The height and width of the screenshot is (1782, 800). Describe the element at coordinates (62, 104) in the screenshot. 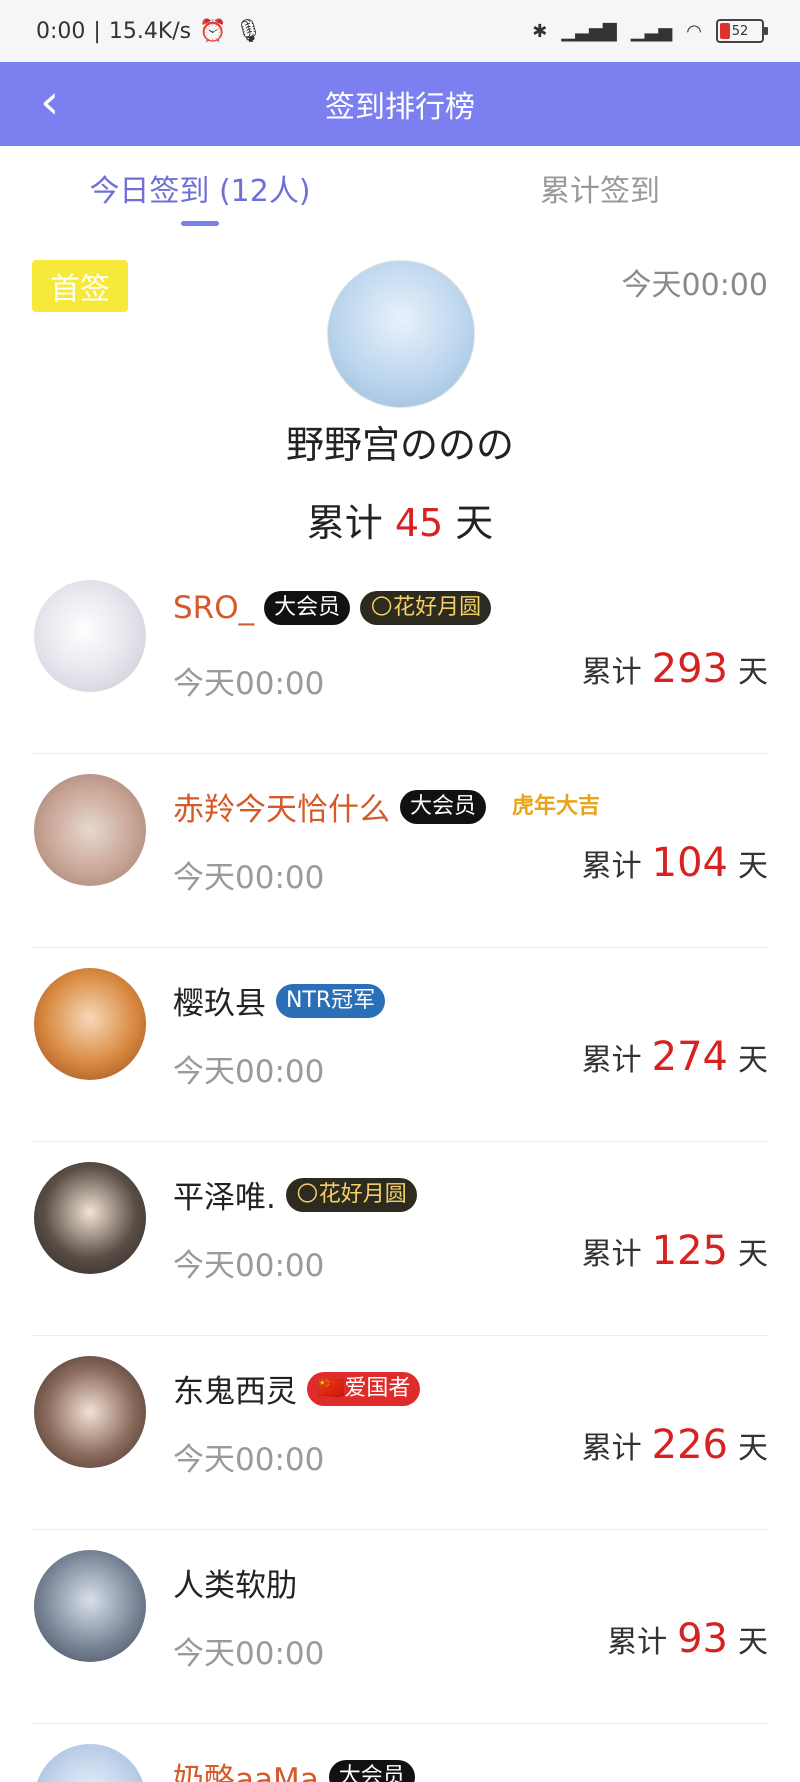

I see `back-arrow-icon: ‹` at that location.